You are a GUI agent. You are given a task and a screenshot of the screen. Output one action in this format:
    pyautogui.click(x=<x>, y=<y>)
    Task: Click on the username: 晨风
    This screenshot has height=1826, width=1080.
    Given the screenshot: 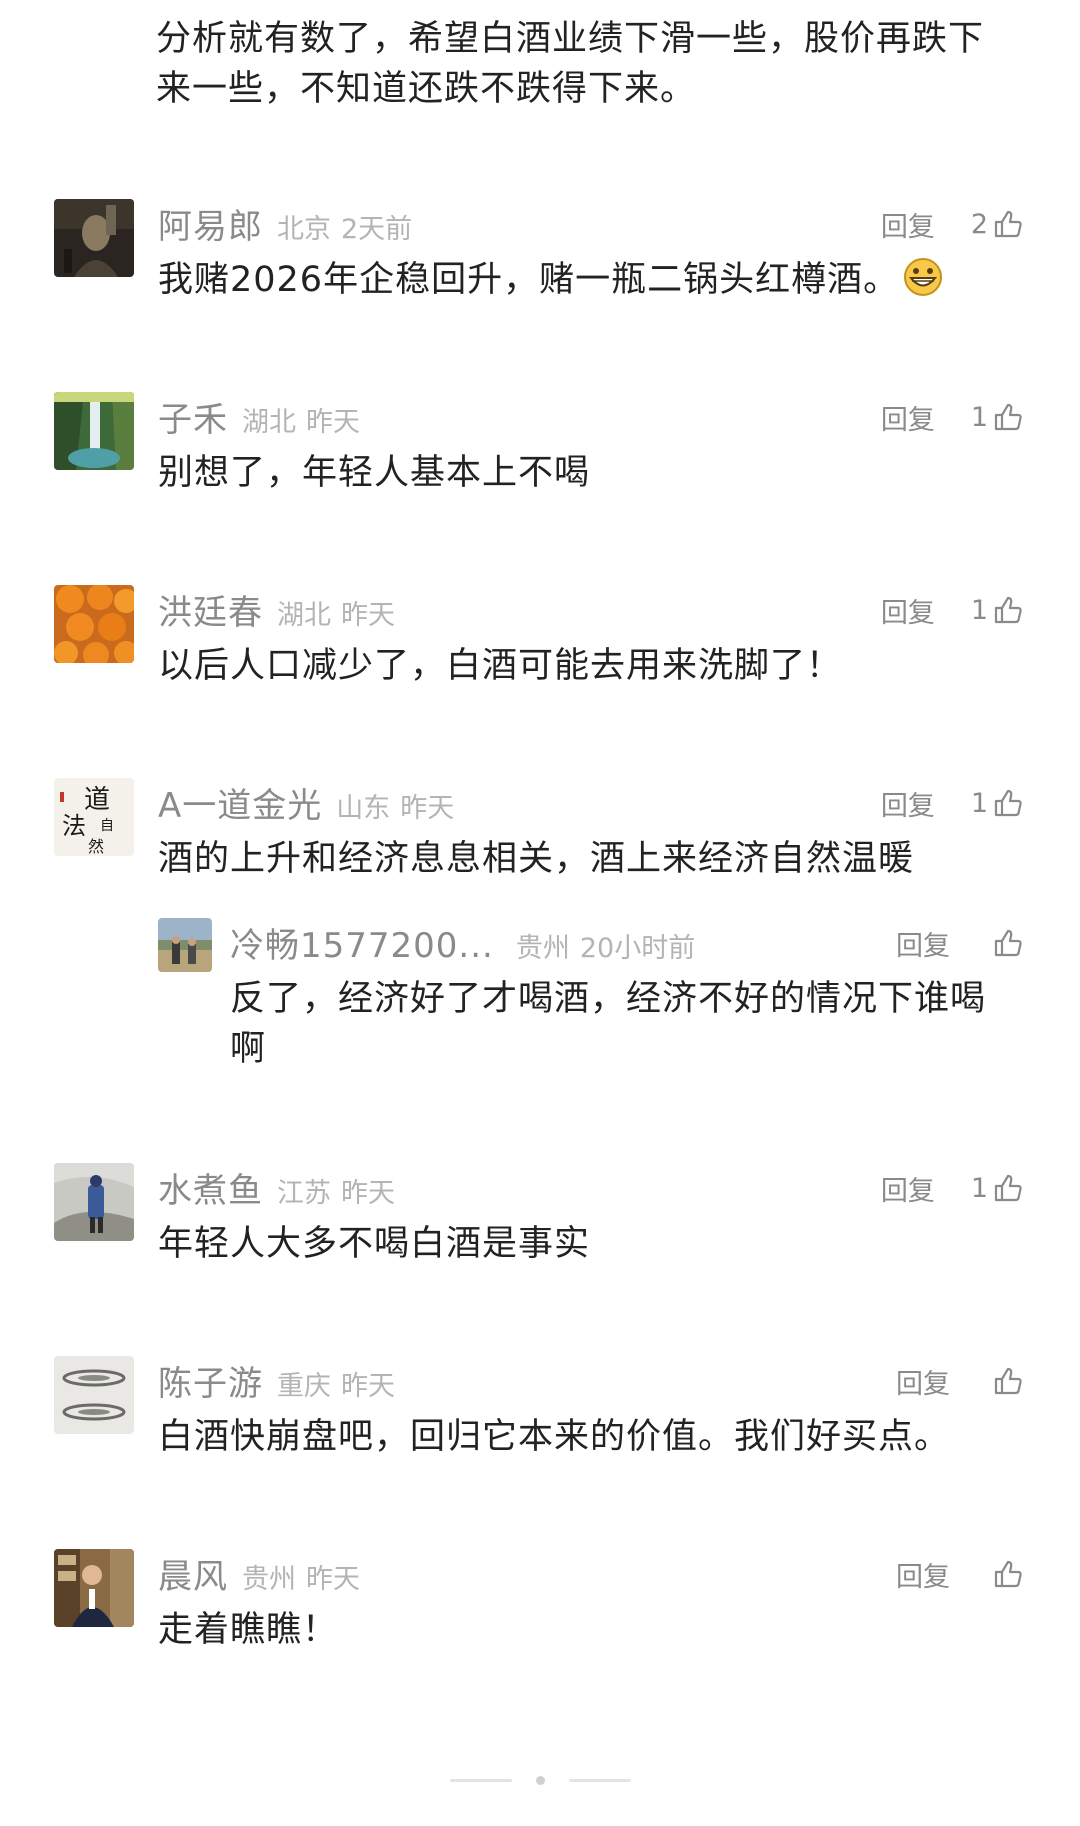 What is the action you would take?
    pyautogui.click(x=193, y=1573)
    